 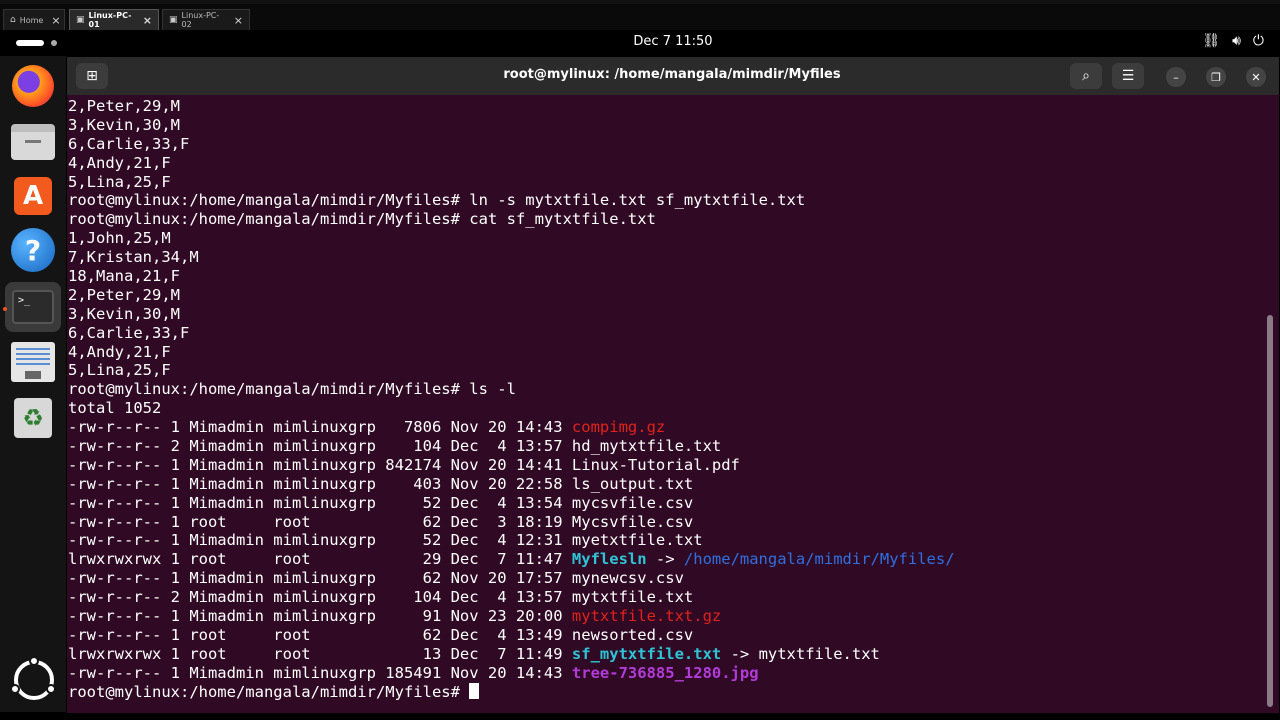 I want to click on file-name: mytxtfile.txt.gz, so click(x=646, y=616).